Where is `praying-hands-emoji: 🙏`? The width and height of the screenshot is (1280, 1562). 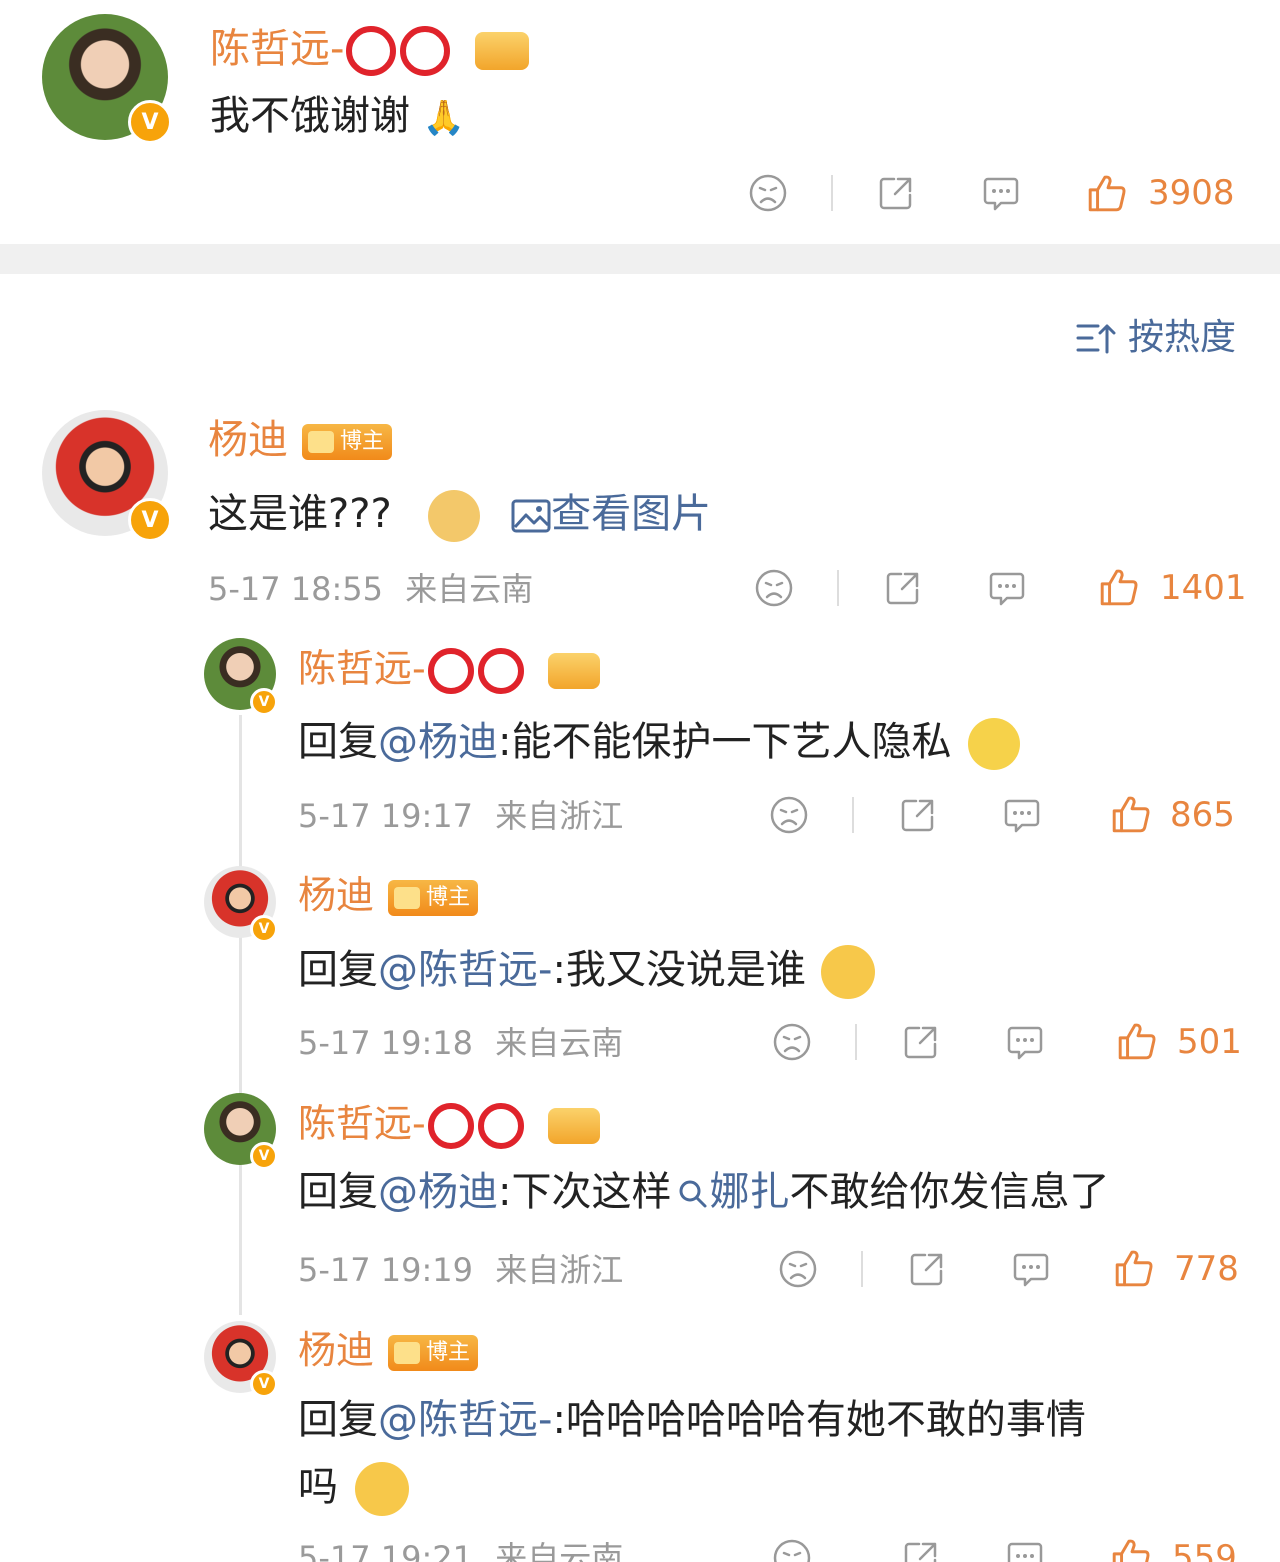
praying-hands-emoji: 🙏 is located at coordinates (444, 118).